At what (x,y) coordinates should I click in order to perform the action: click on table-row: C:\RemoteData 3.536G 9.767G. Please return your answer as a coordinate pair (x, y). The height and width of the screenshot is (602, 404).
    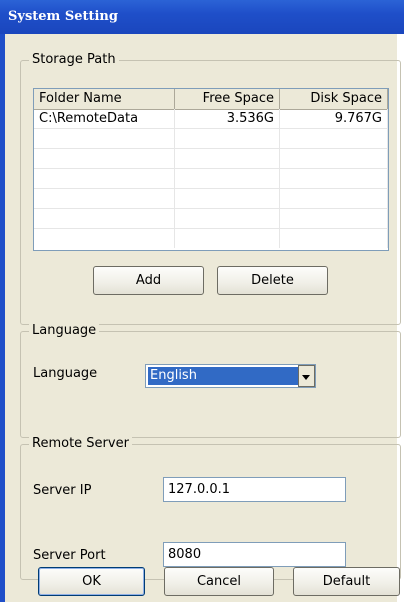
    Looking at the image, I should click on (211, 119).